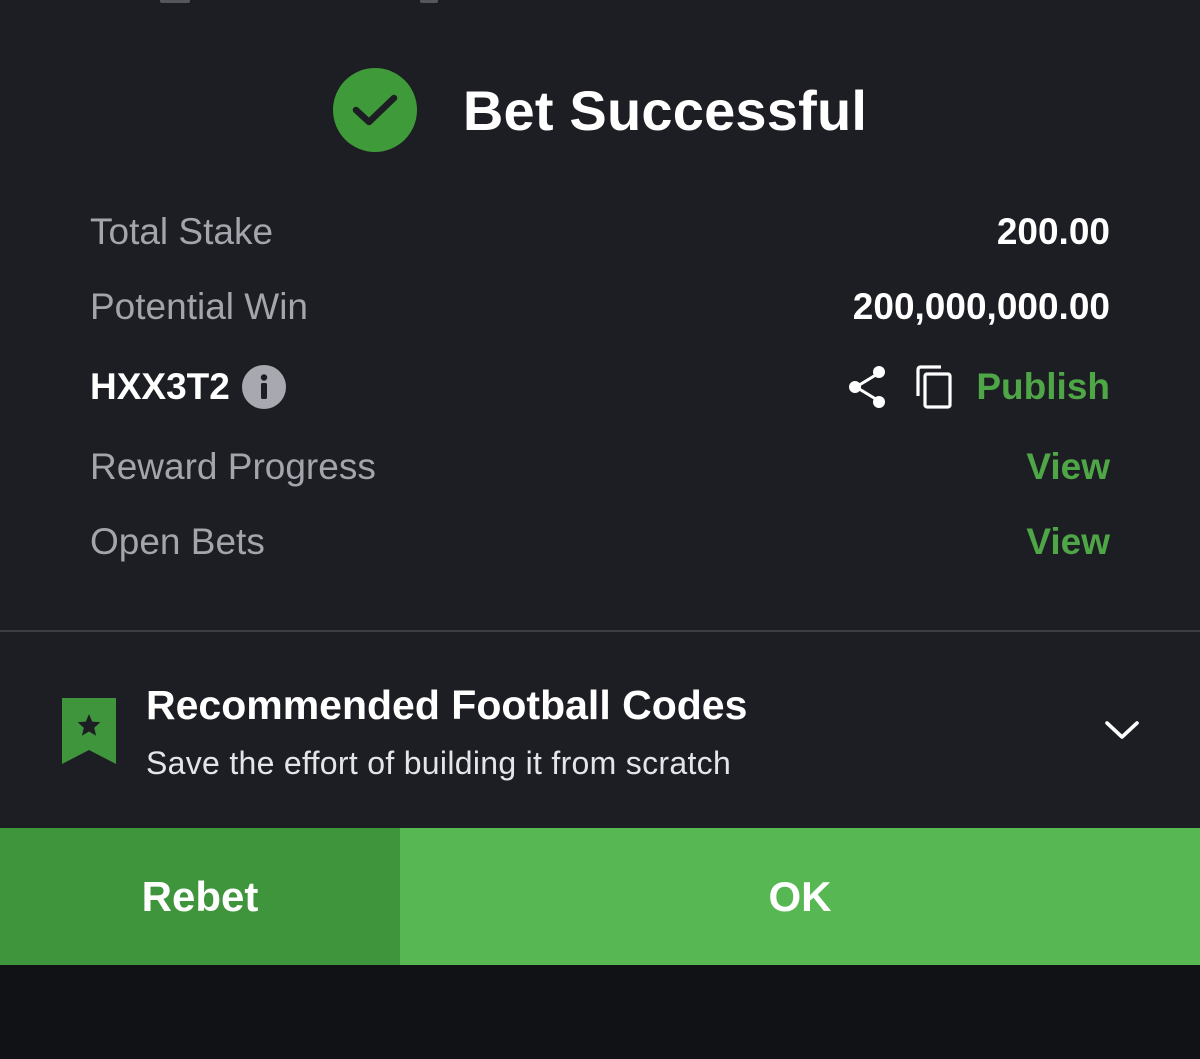  I want to click on booking-code-row: HXX3T2 Publish, so click(600, 387).